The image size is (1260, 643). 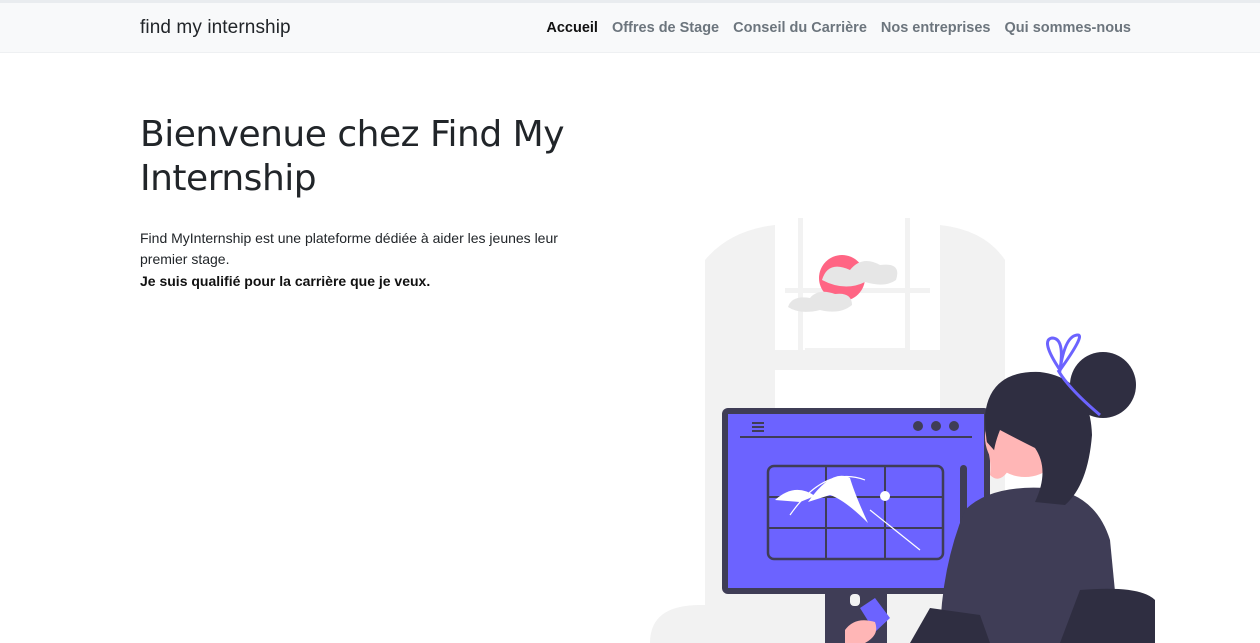 I want to click on nav-link-nos-entreprises: Nos entreprises, so click(x=936, y=28).